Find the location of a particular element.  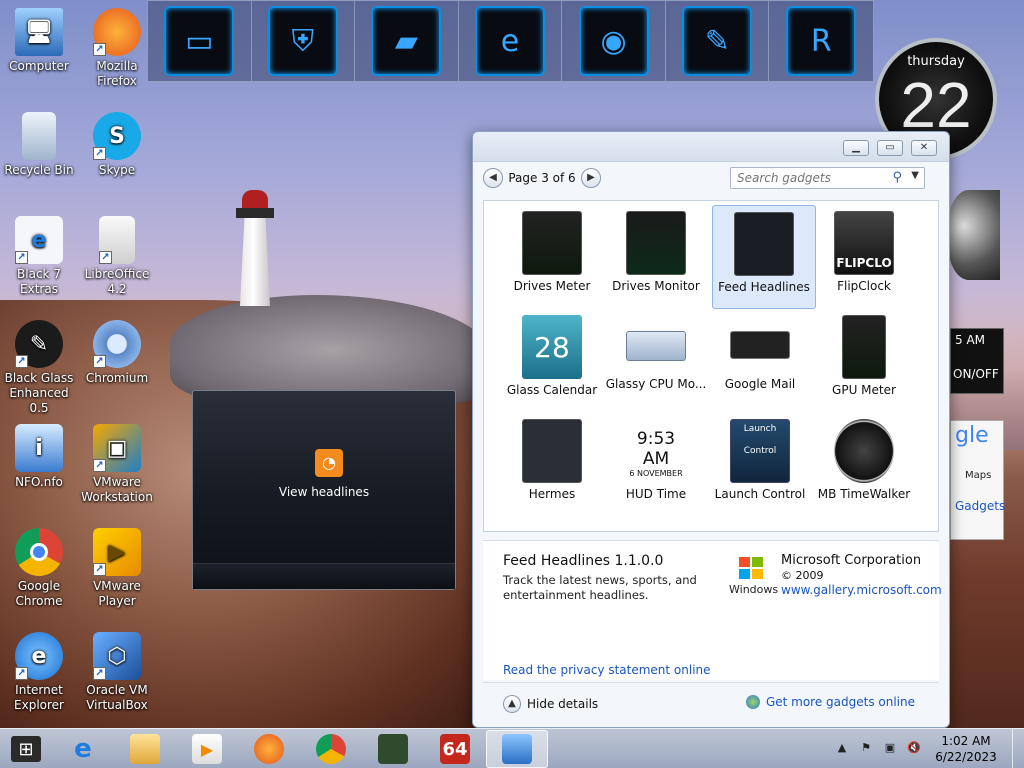

recycle-bin-icon is located at coordinates (39, 136).